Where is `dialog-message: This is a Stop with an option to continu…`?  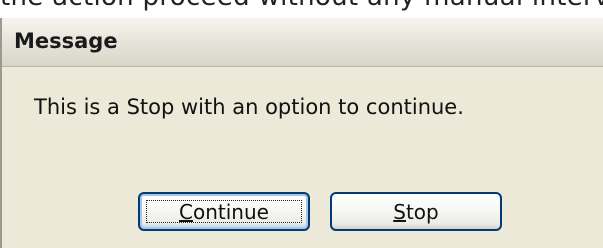
dialog-message: This is a Stop with an option to continu… is located at coordinates (249, 107).